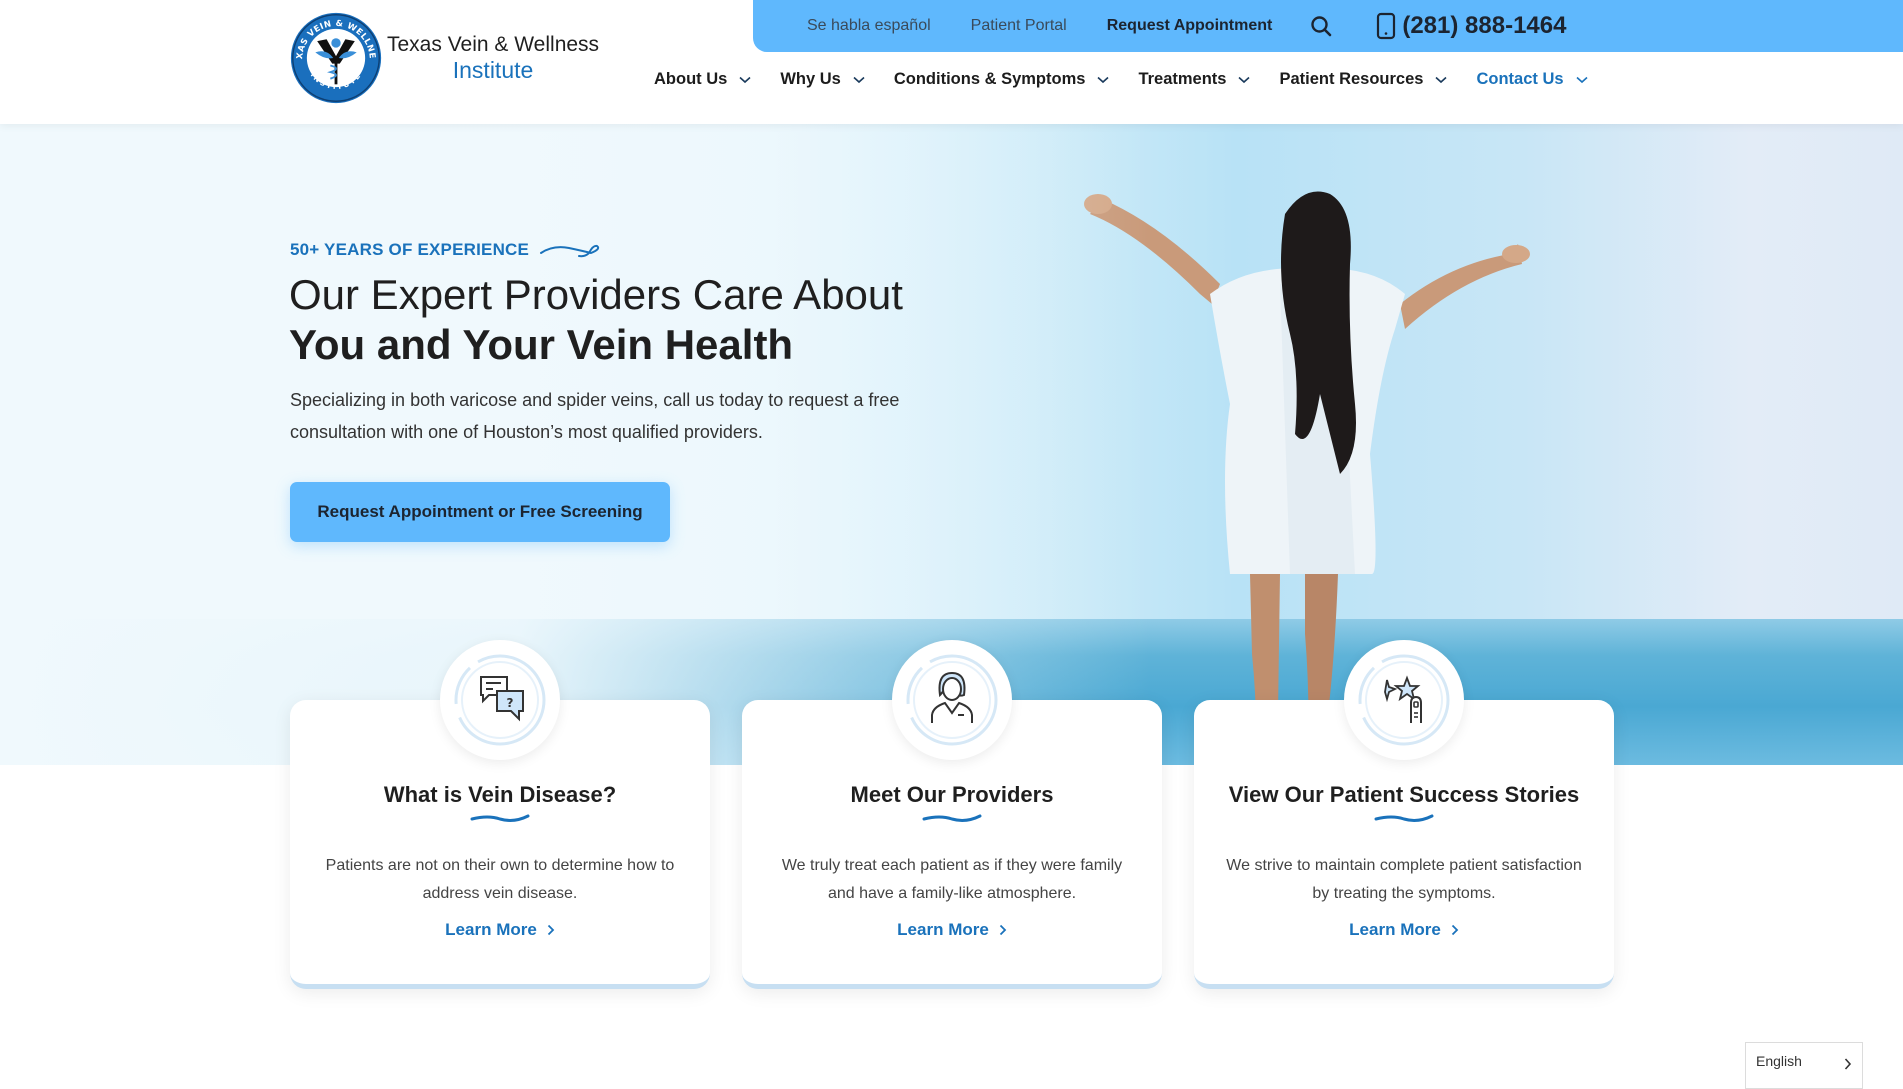 The height and width of the screenshot is (1089, 1903). I want to click on nav-about-us: About Us, so click(702, 79).